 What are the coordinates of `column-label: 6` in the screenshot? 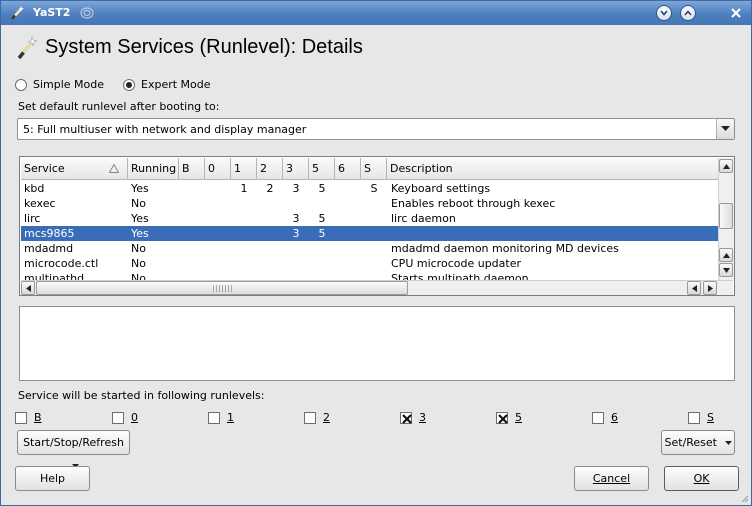 It's located at (341, 168).